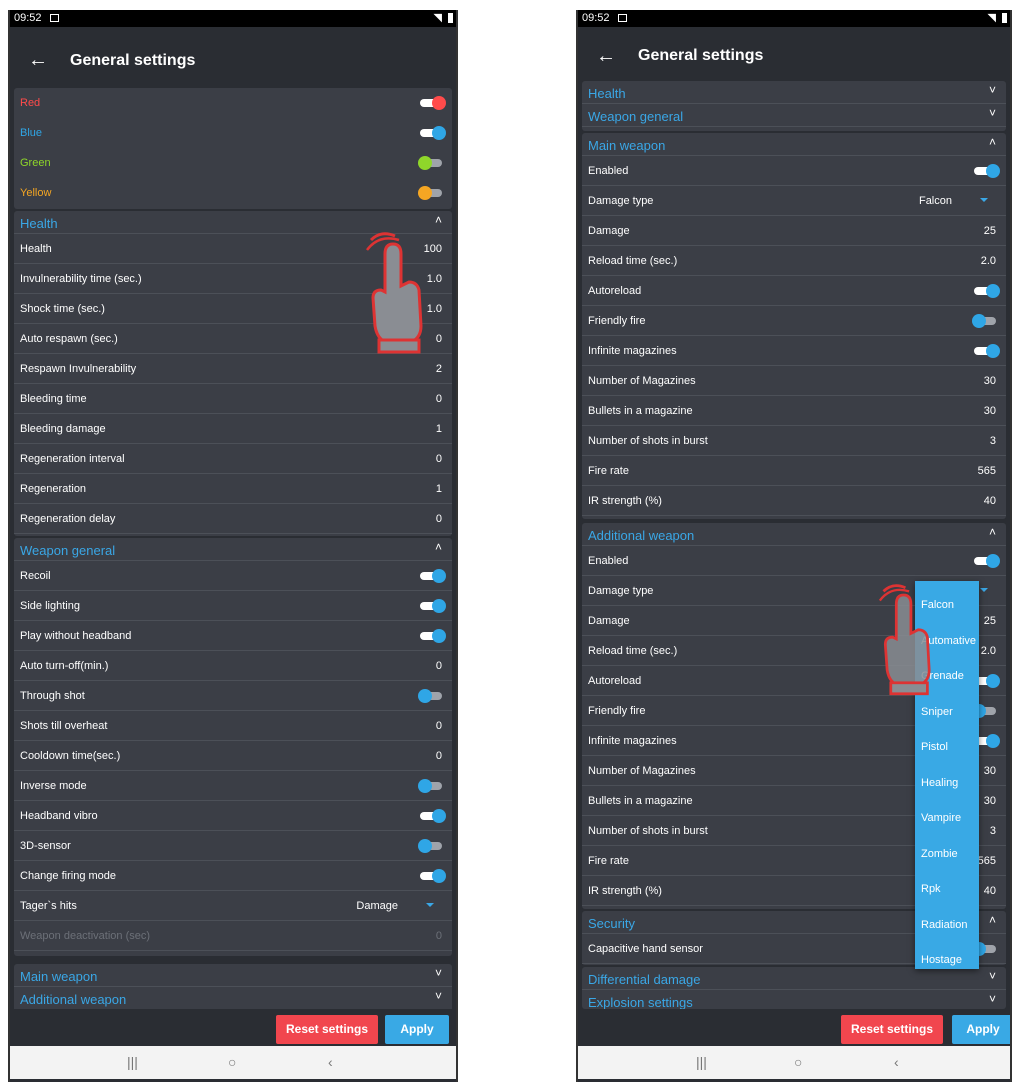  I want to click on setting-row-shots-till-overheat: Shots till overheat 0, so click(233, 726).